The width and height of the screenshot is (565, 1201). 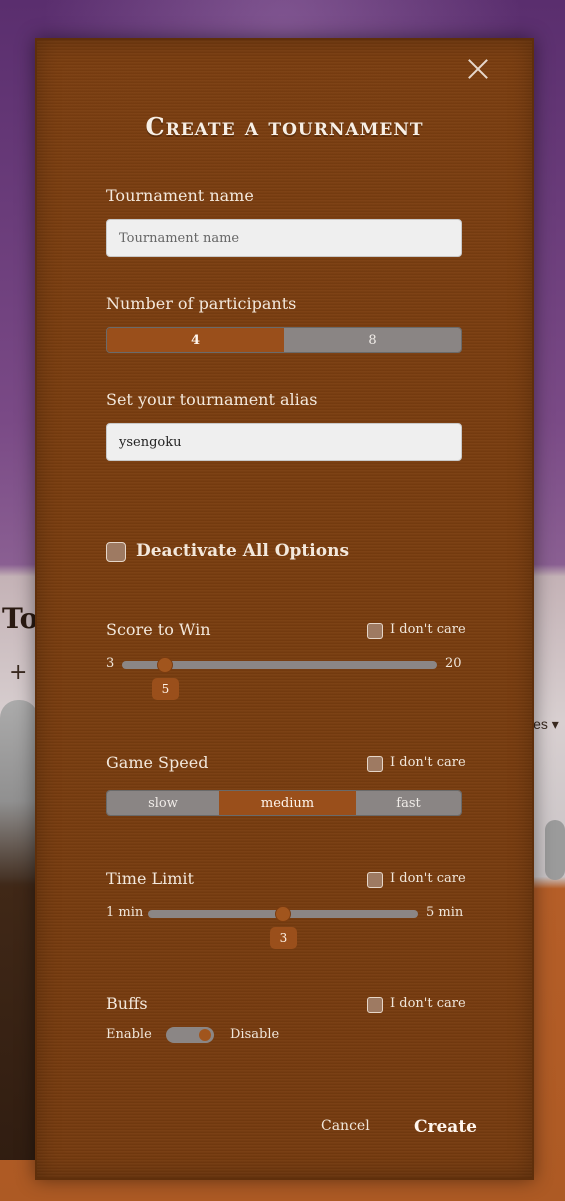 I want to click on alias-input, so click(x=284, y=442).